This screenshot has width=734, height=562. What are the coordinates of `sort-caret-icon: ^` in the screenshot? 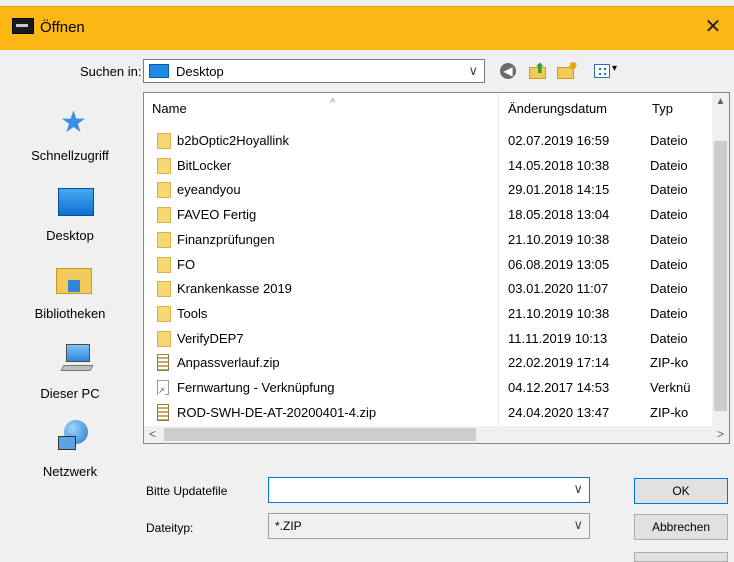 It's located at (333, 103).